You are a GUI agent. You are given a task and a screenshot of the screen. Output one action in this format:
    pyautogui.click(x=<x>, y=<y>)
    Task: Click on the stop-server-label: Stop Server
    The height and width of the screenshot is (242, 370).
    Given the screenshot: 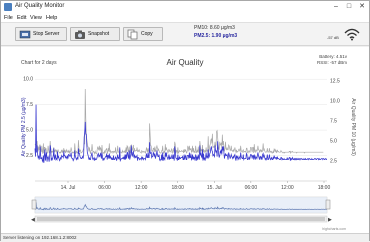 What is the action you would take?
    pyautogui.click(x=46, y=34)
    